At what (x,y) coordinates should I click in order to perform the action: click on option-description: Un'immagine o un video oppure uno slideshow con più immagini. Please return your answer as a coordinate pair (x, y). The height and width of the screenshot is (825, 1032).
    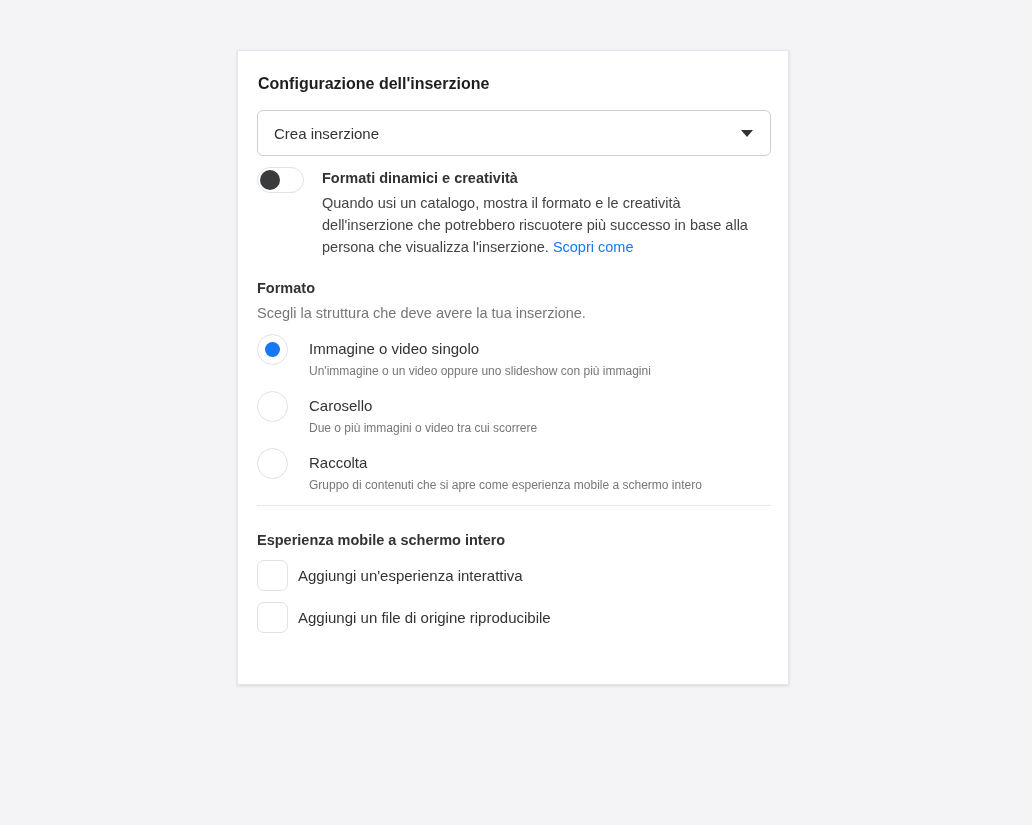
    Looking at the image, I should click on (480, 371).